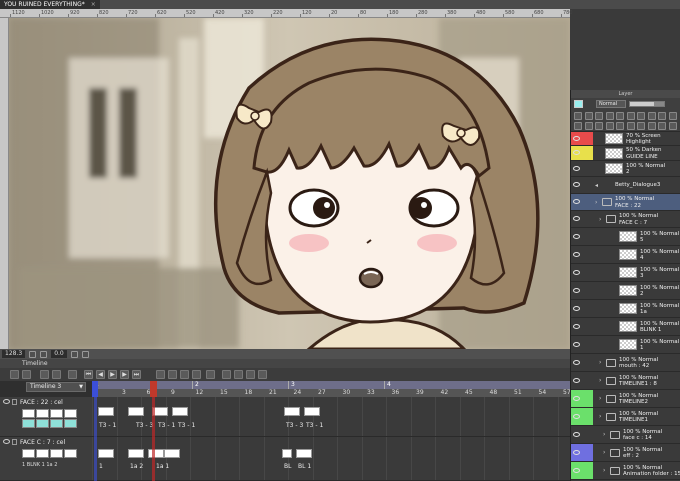  Describe the element at coordinates (578, 104) in the screenshot. I see `layer-color-swatch` at that location.